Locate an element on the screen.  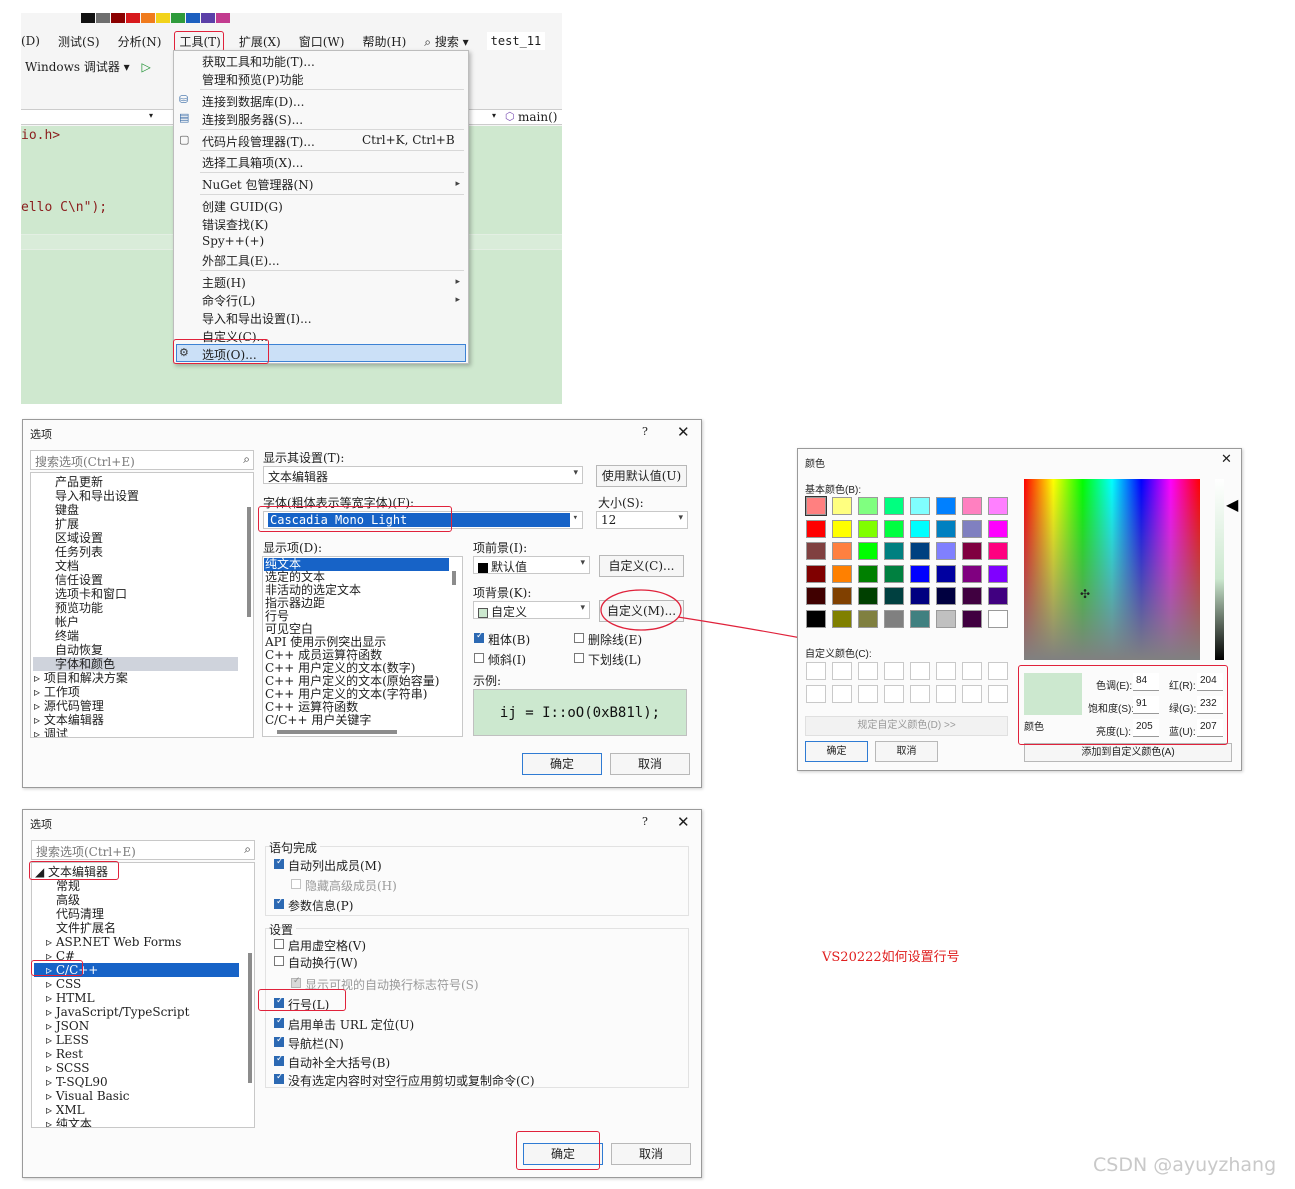
auto-brace-checkbox is located at coordinates (279, 1060).